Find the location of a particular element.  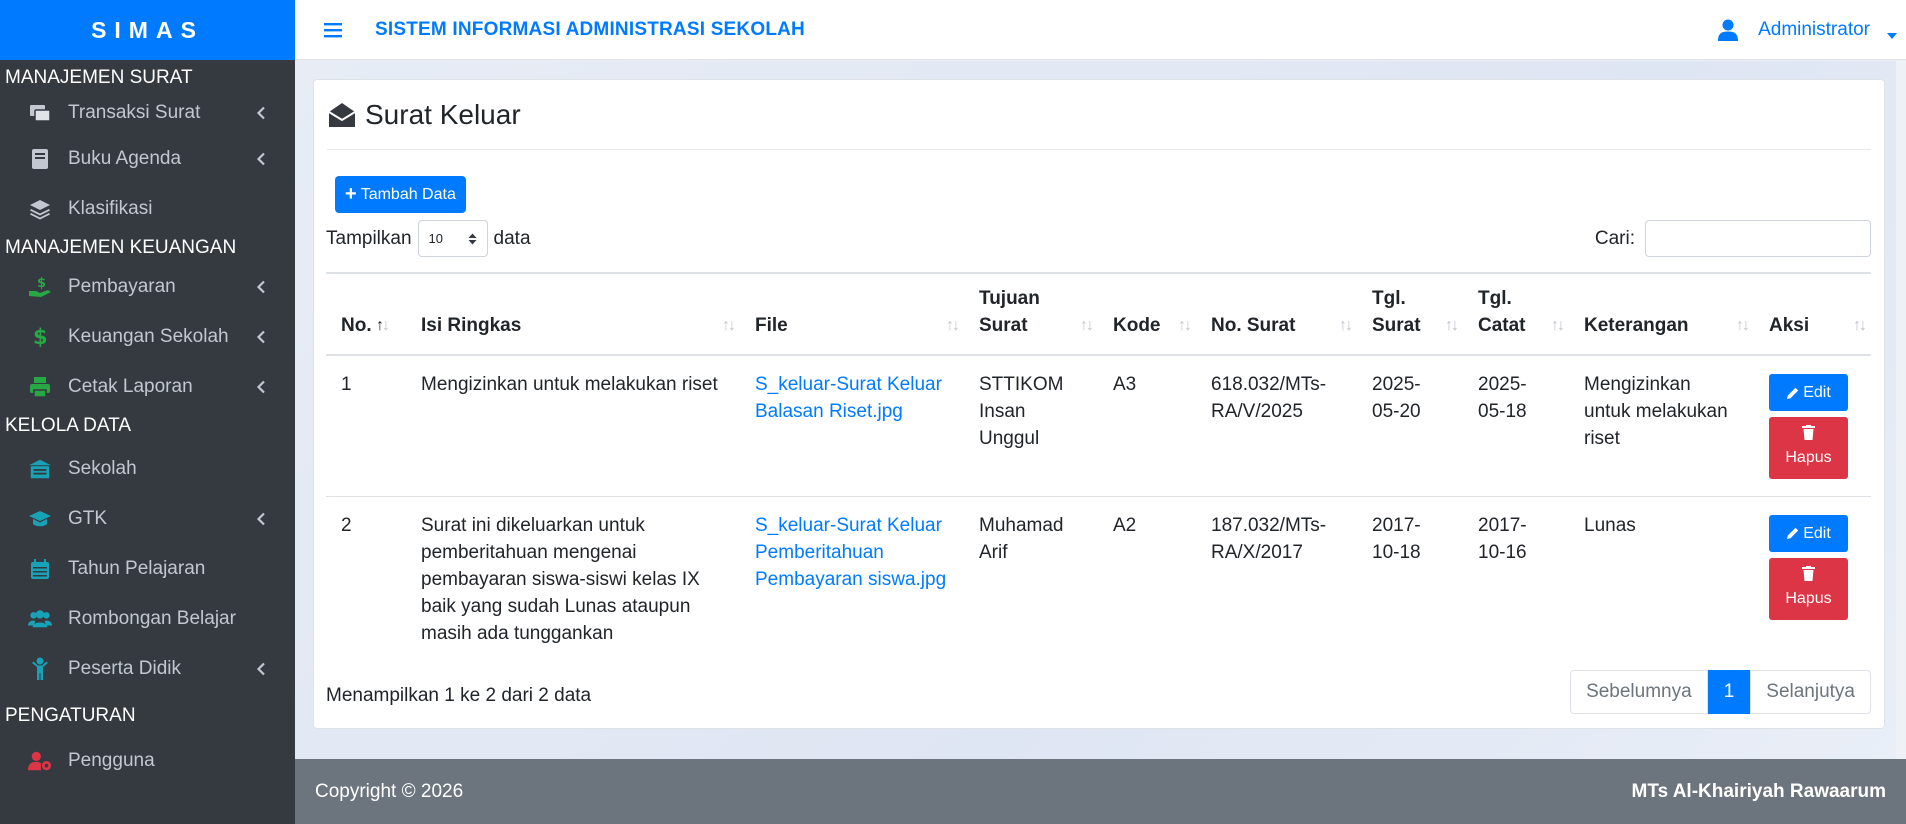

column-header-tgl-catat: Tgl. Catat ↑↓ is located at coordinates (1516, 314).